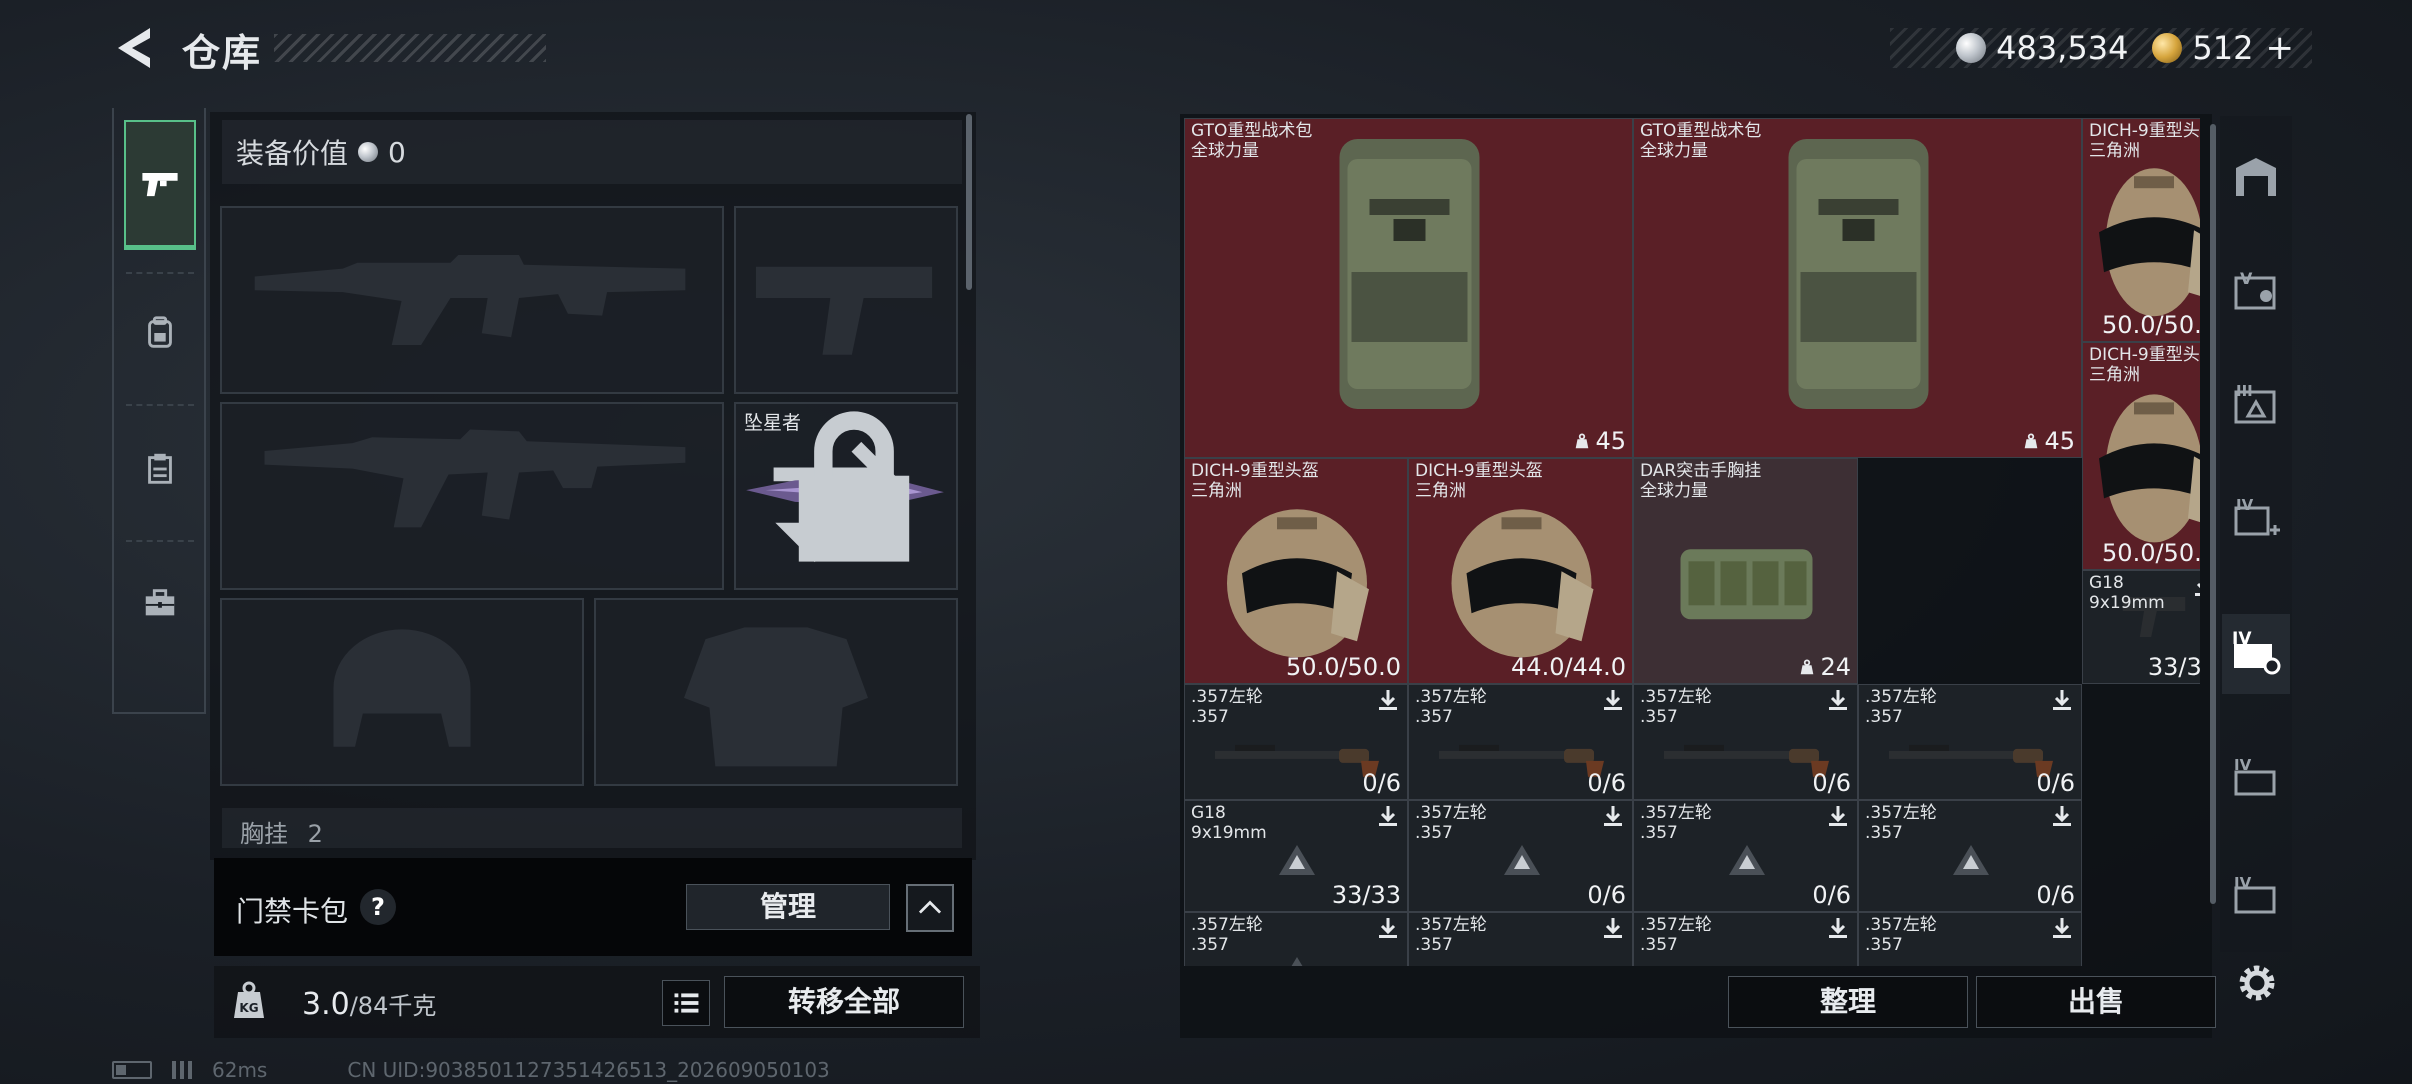 Image resolution: width=2412 pixels, height=1084 pixels. I want to click on back-button, so click(134, 48).